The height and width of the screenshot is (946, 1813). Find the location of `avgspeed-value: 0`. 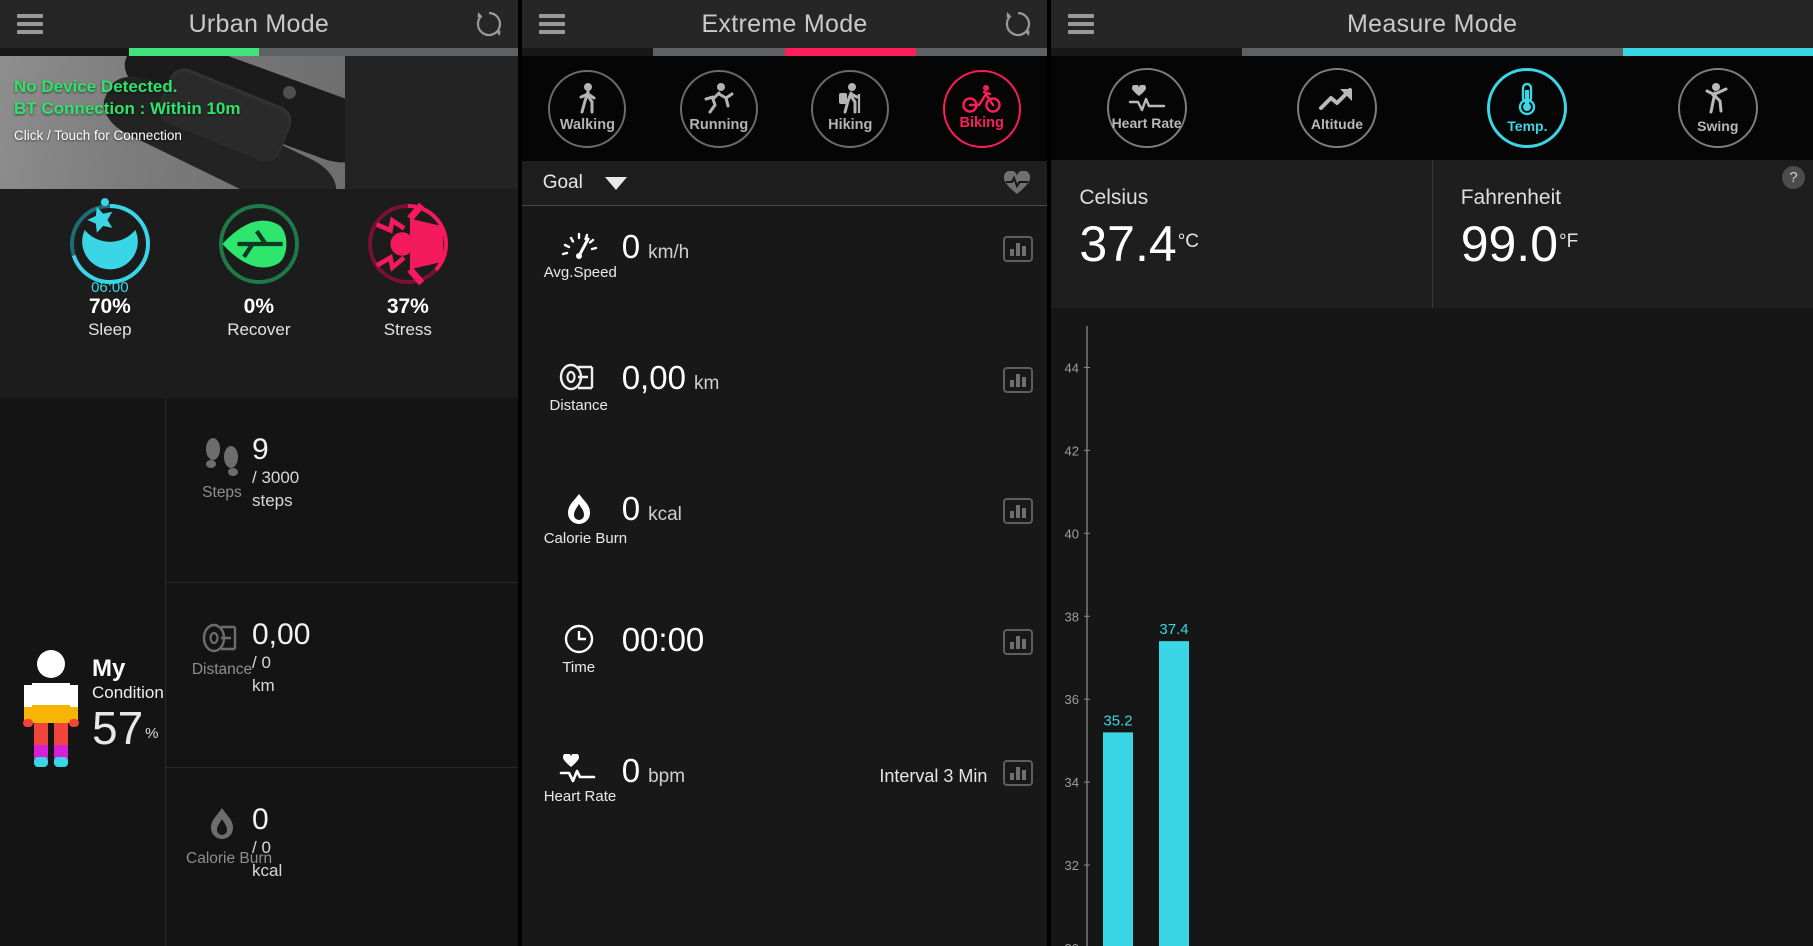

avgspeed-value: 0 is located at coordinates (631, 246).